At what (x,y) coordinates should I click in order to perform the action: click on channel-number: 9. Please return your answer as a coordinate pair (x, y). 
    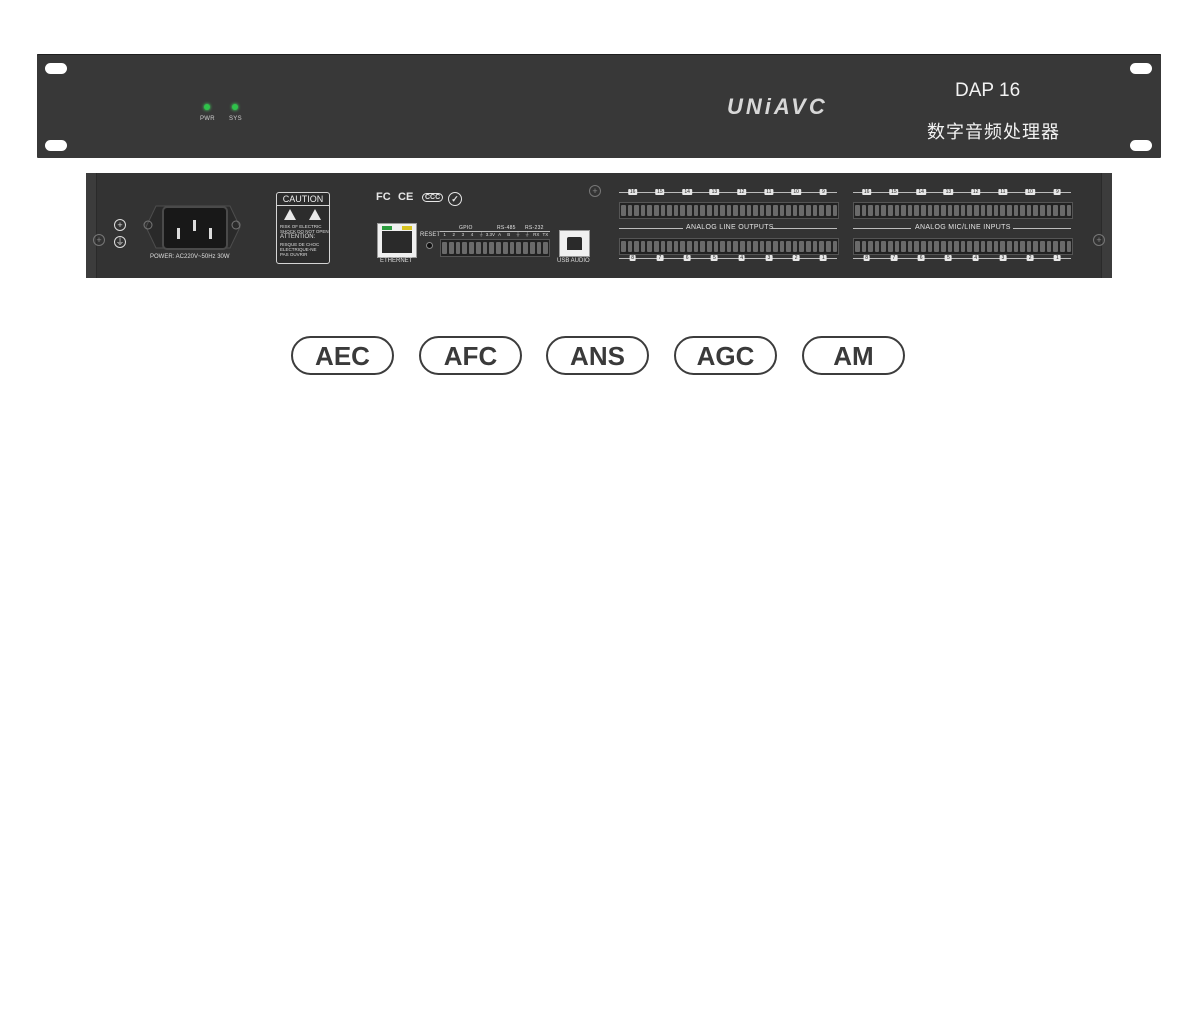
    Looking at the image, I should click on (823, 194).